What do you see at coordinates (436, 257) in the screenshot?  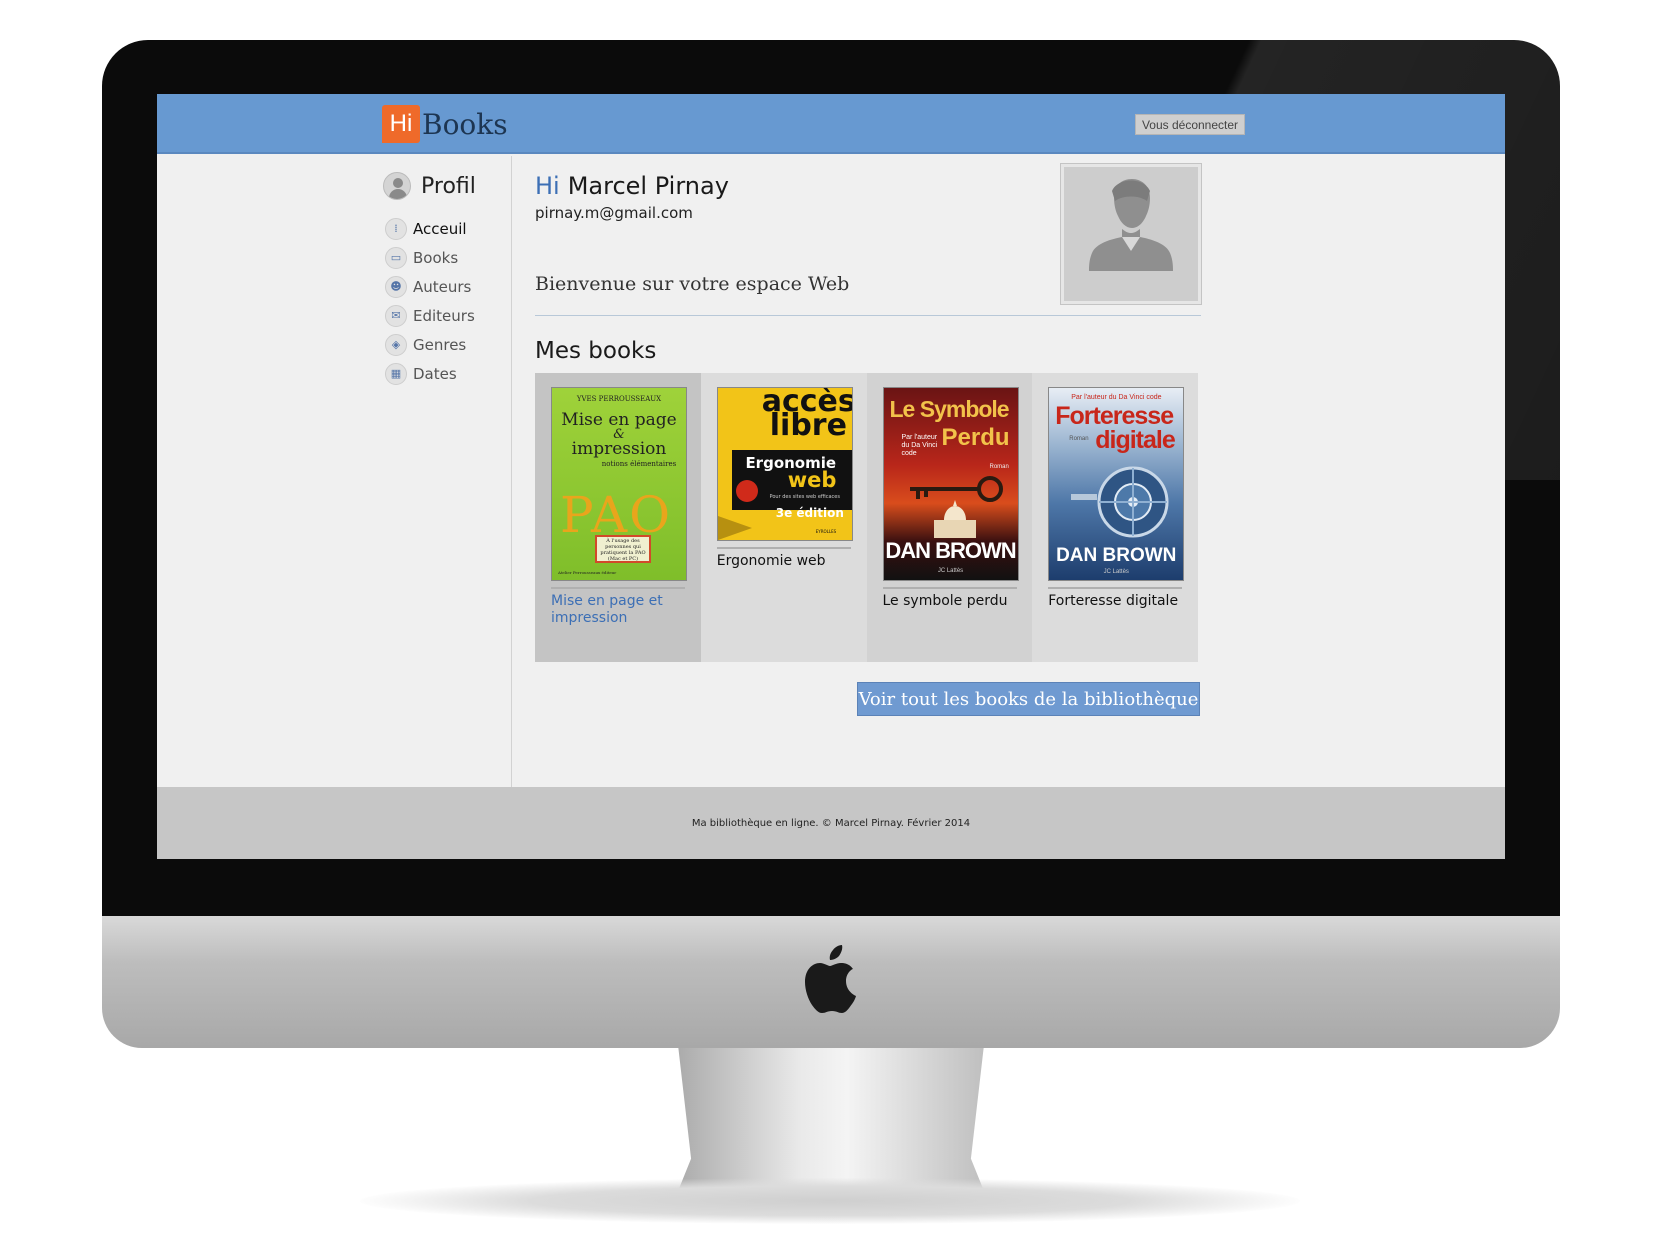 I see `sidebar-item-label: Books` at bounding box center [436, 257].